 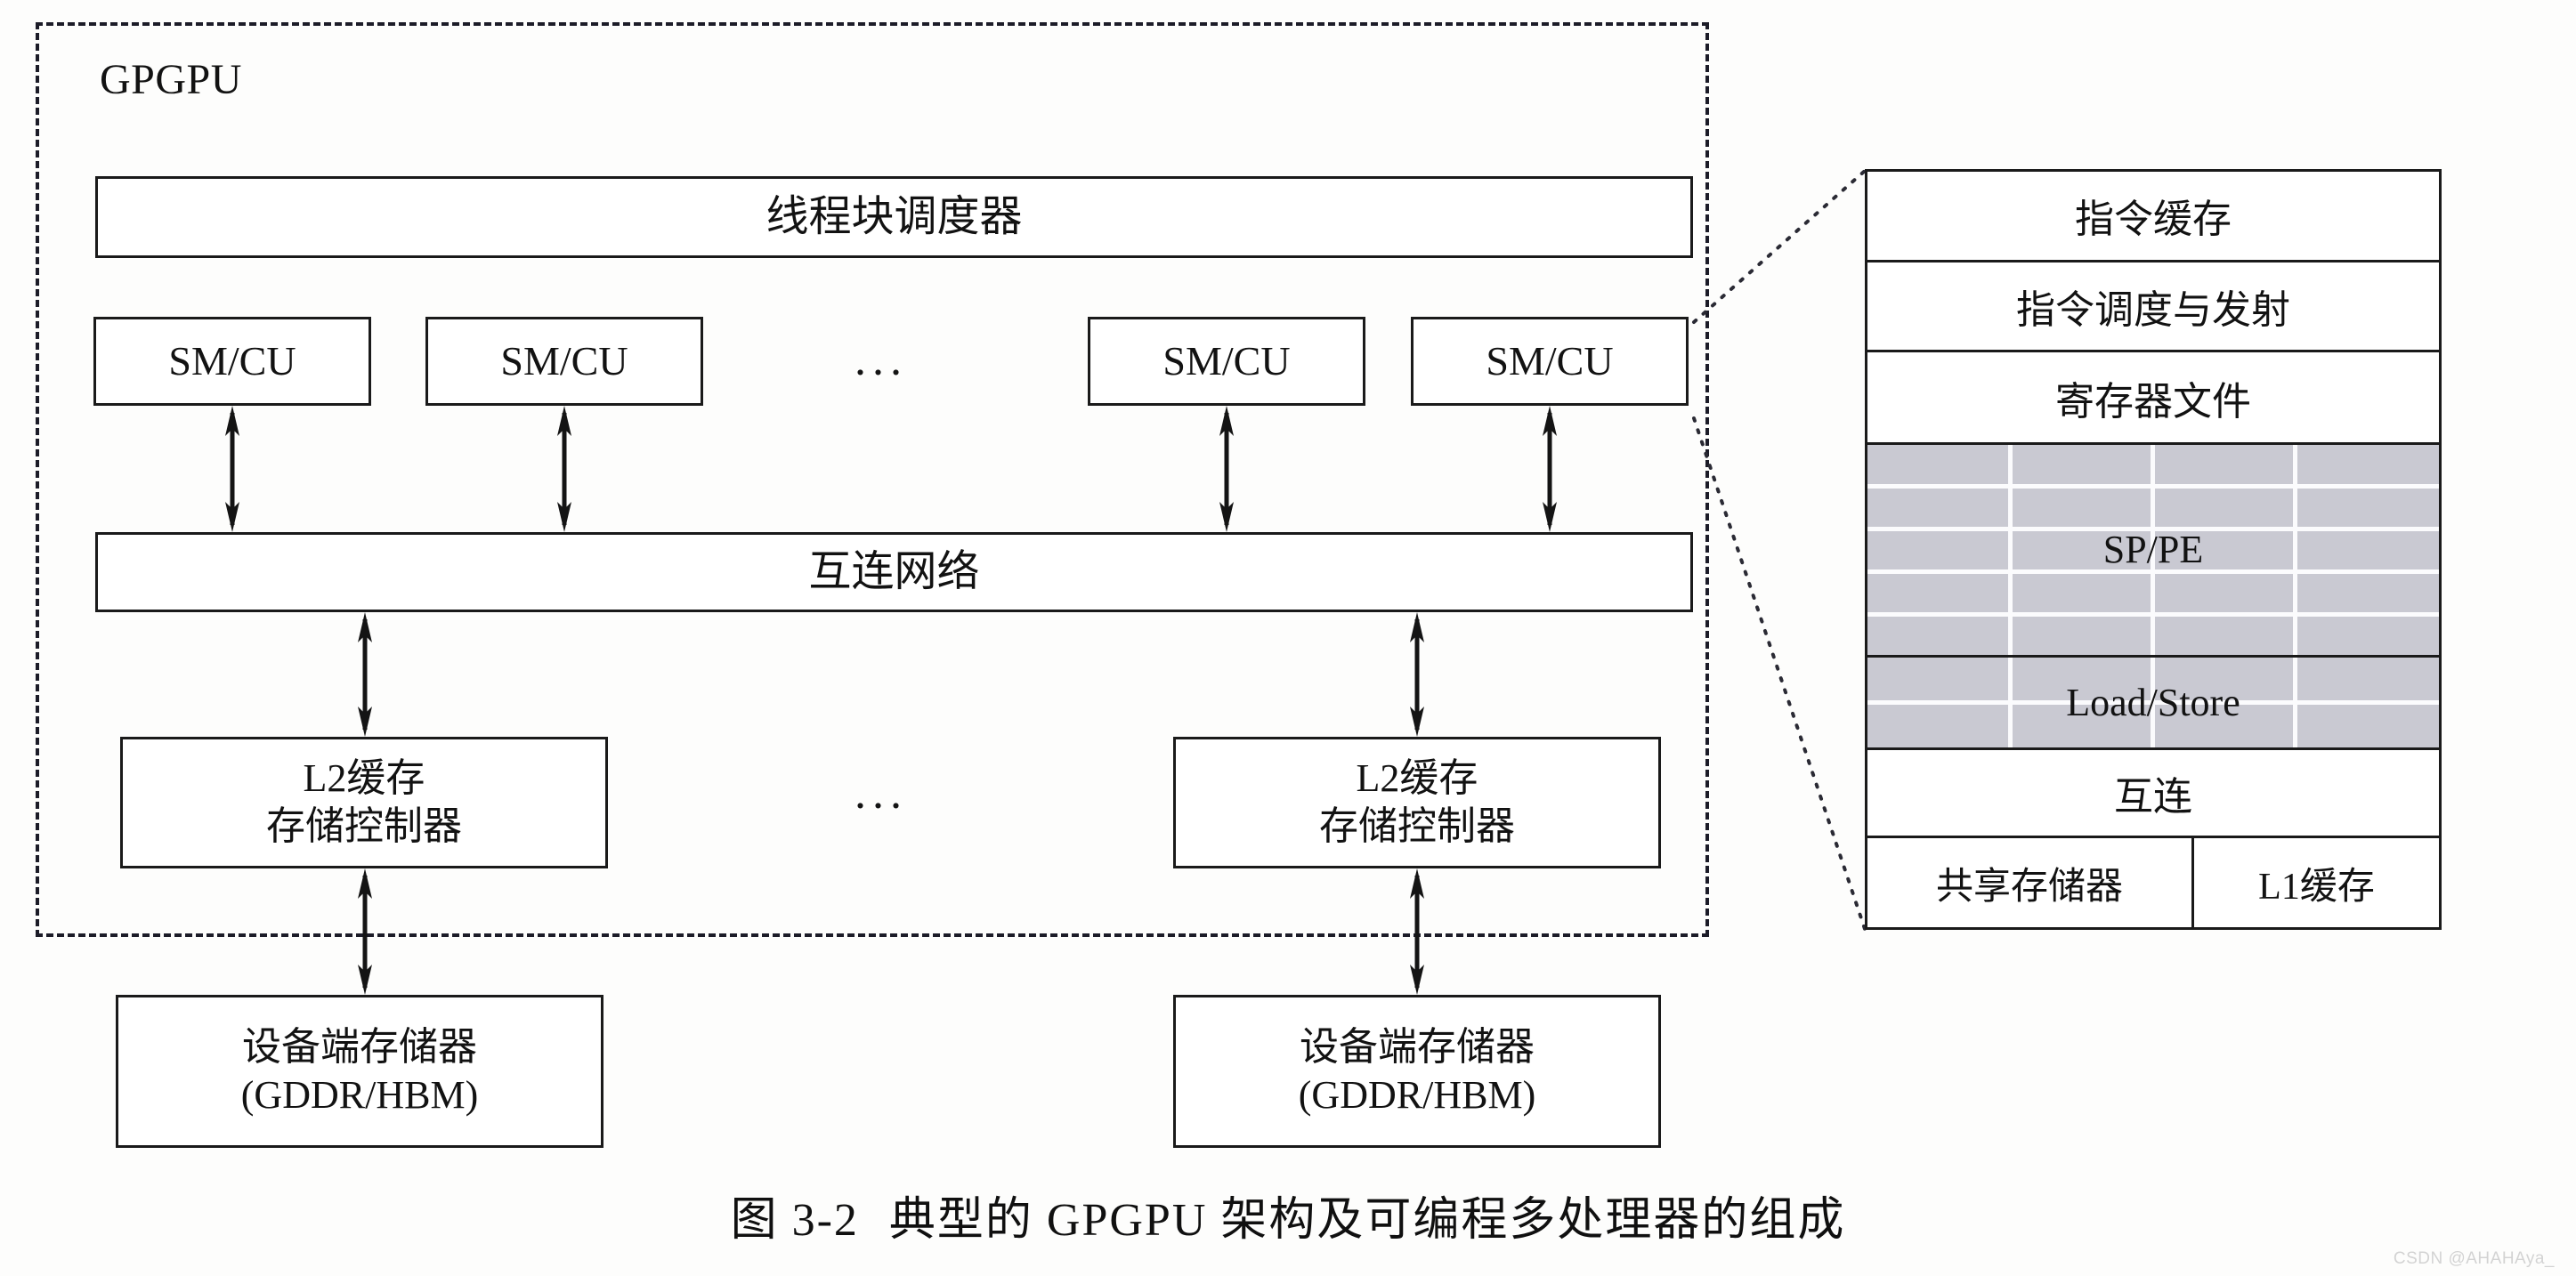 I want to click on l2-cache-controller-2: L2缓存 存储控制器, so click(x=1417, y=802).